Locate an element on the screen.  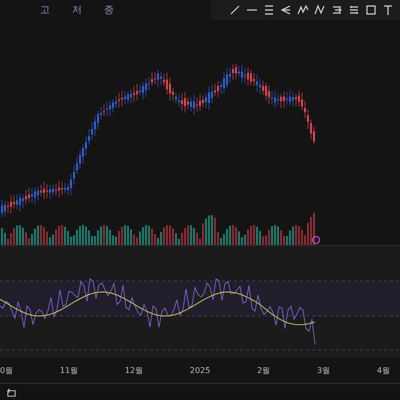
time-axis-label: 2월 is located at coordinates (263, 370).